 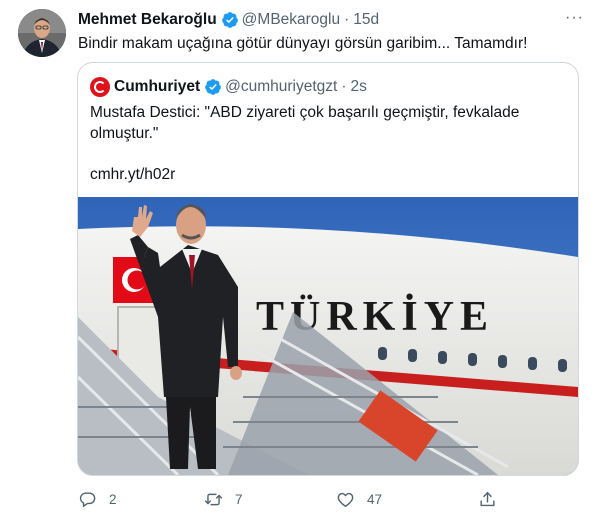 What do you see at coordinates (113, 499) in the screenshot?
I see `reply-count: 2` at bounding box center [113, 499].